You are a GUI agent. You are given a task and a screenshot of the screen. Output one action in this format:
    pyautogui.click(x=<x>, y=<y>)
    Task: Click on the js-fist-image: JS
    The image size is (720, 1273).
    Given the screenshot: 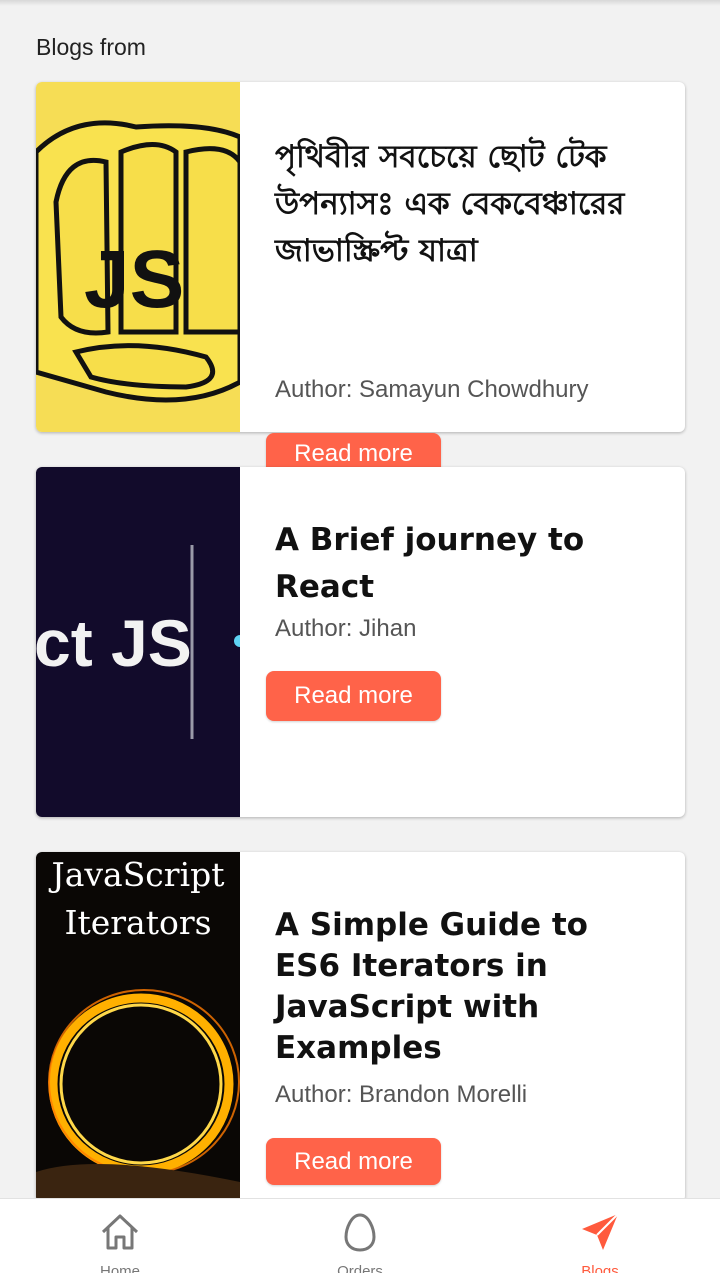 What is the action you would take?
    pyautogui.click(x=138, y=257)
    